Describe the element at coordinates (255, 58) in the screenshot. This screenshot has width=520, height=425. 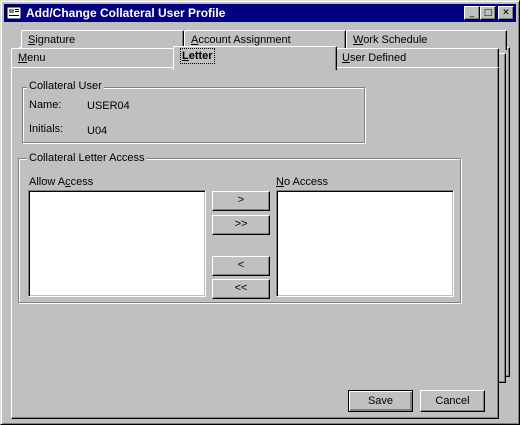
I see `tab-letter: Letter` at that location.